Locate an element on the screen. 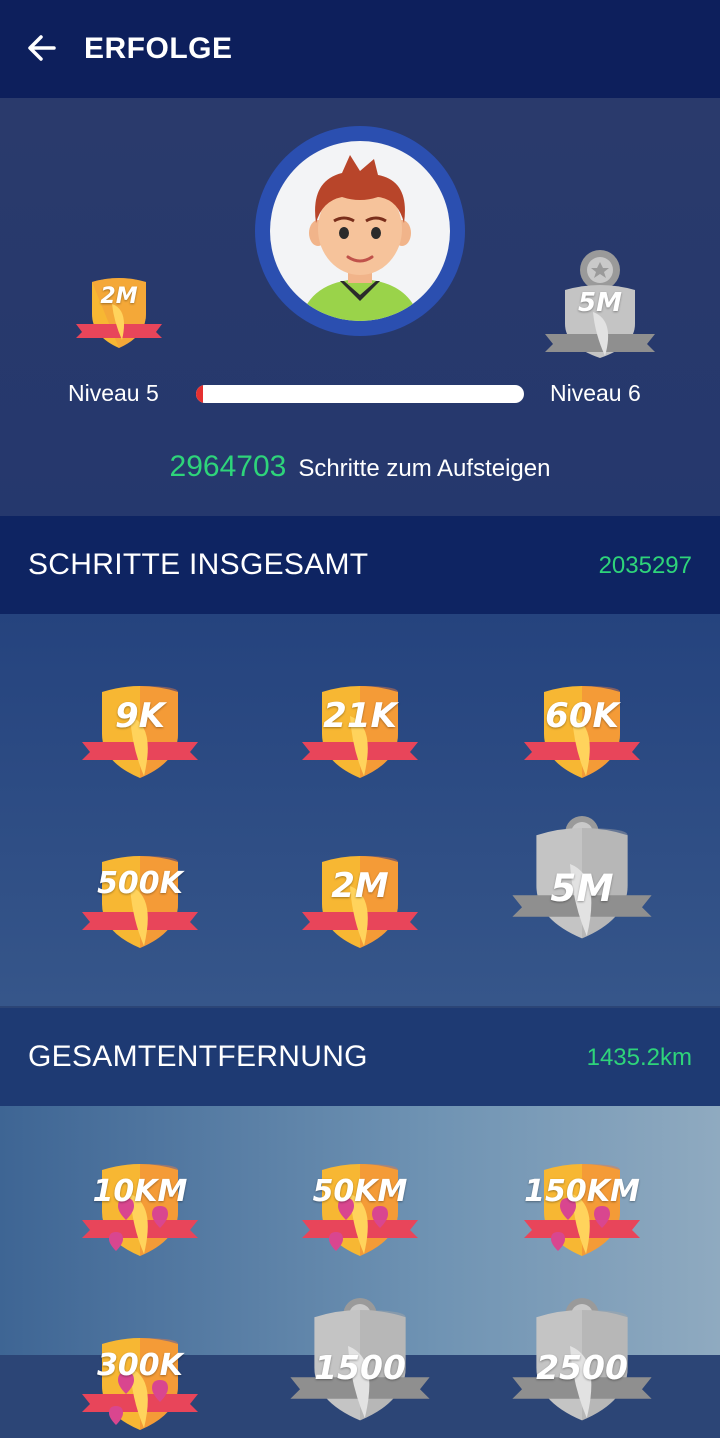 The width and height of the screenshot is (720, 1438). distance-badge-label: 300K is located at coordinates (140, 1365).